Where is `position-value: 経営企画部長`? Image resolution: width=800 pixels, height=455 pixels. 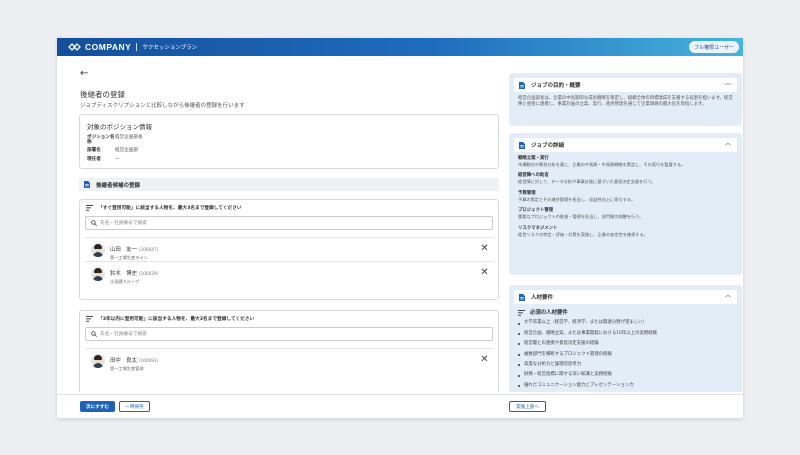 position-value: 経営企画部長 is located at coordinates (129, 137).